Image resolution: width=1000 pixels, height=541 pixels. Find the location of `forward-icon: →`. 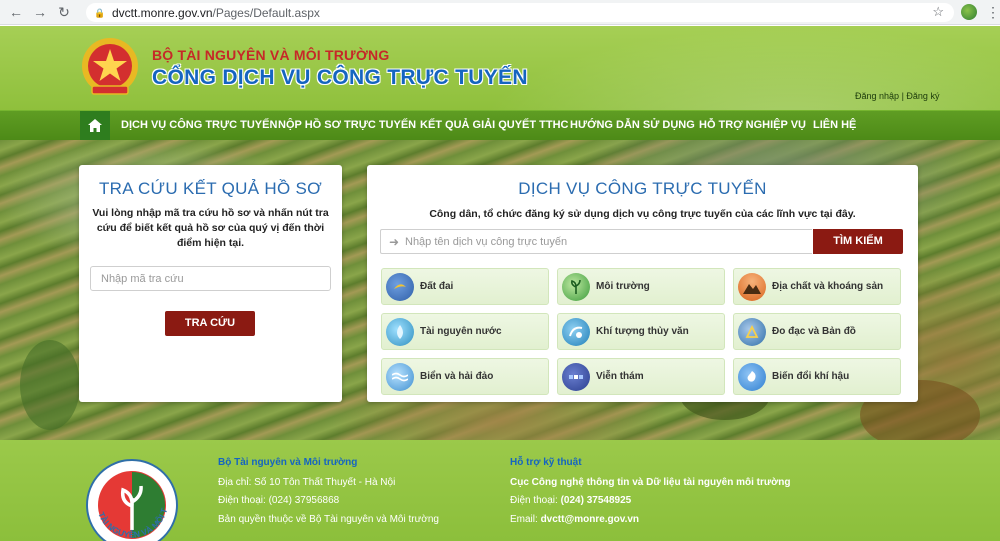

forward-icon: → is located at coordinates (40, 12).